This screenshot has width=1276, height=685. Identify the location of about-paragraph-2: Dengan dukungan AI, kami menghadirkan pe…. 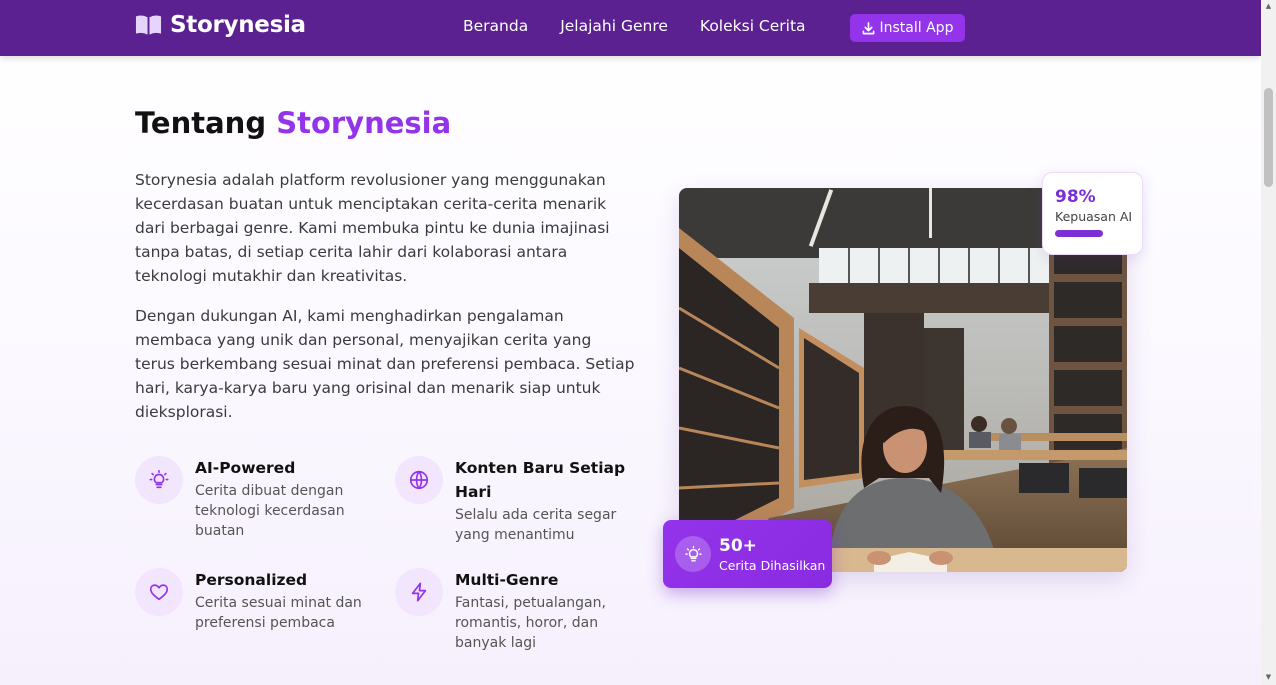
(385, 364).